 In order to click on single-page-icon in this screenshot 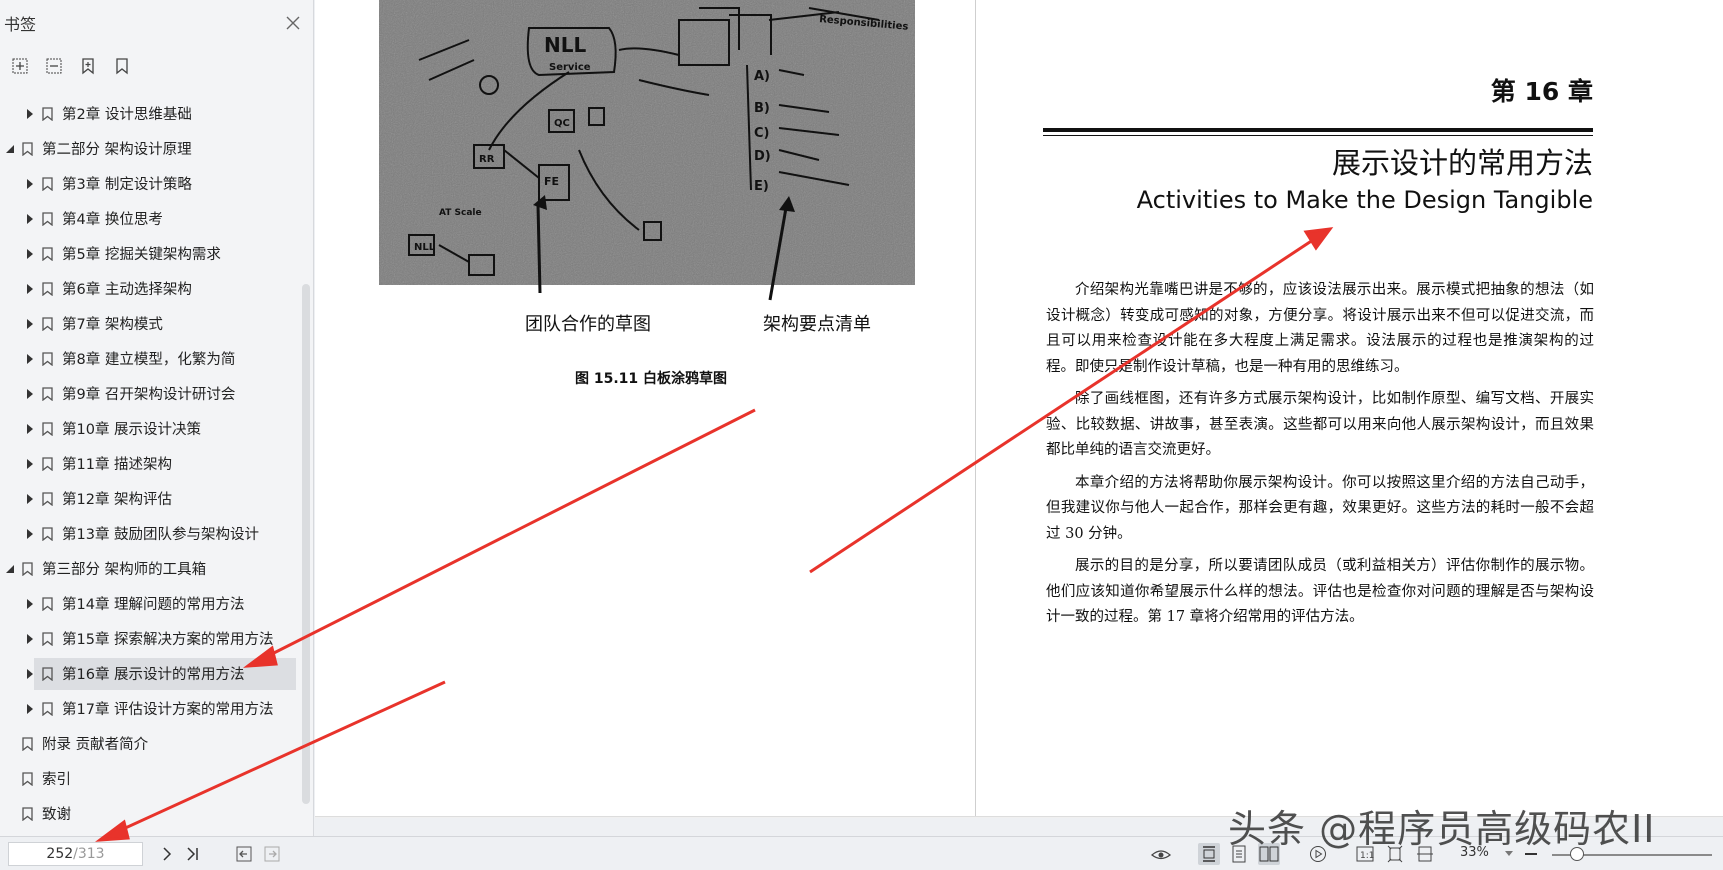, I will do `click(1209, 854)`.